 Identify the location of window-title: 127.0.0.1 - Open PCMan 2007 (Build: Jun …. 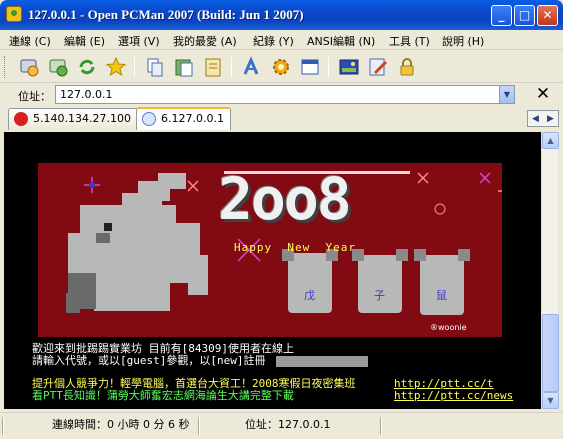
(166, 14).